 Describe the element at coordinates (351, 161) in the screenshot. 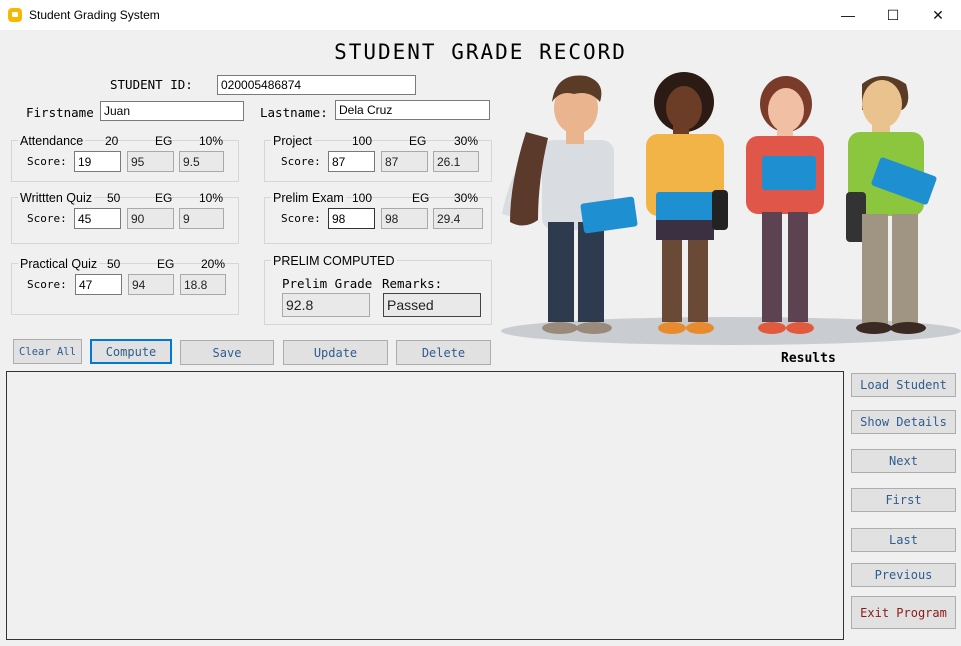

I see `project-score-input: 87` at that location.